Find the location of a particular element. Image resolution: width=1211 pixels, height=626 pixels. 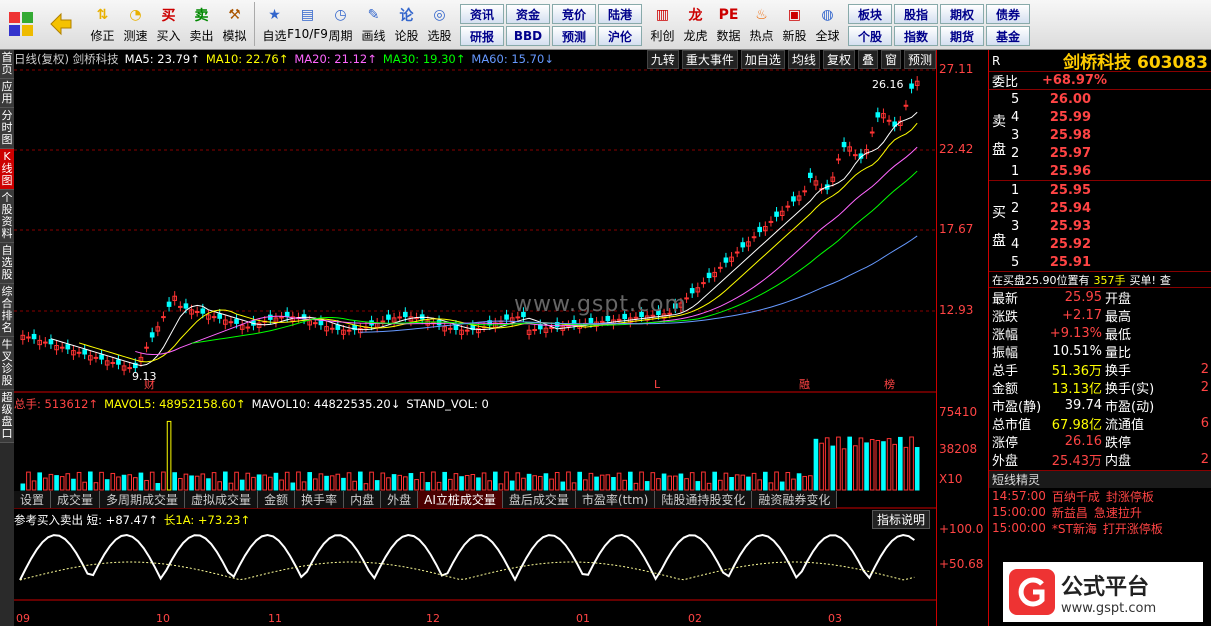

模拟-button: ⚒ 模拟 is located at coordinates (234, 25).